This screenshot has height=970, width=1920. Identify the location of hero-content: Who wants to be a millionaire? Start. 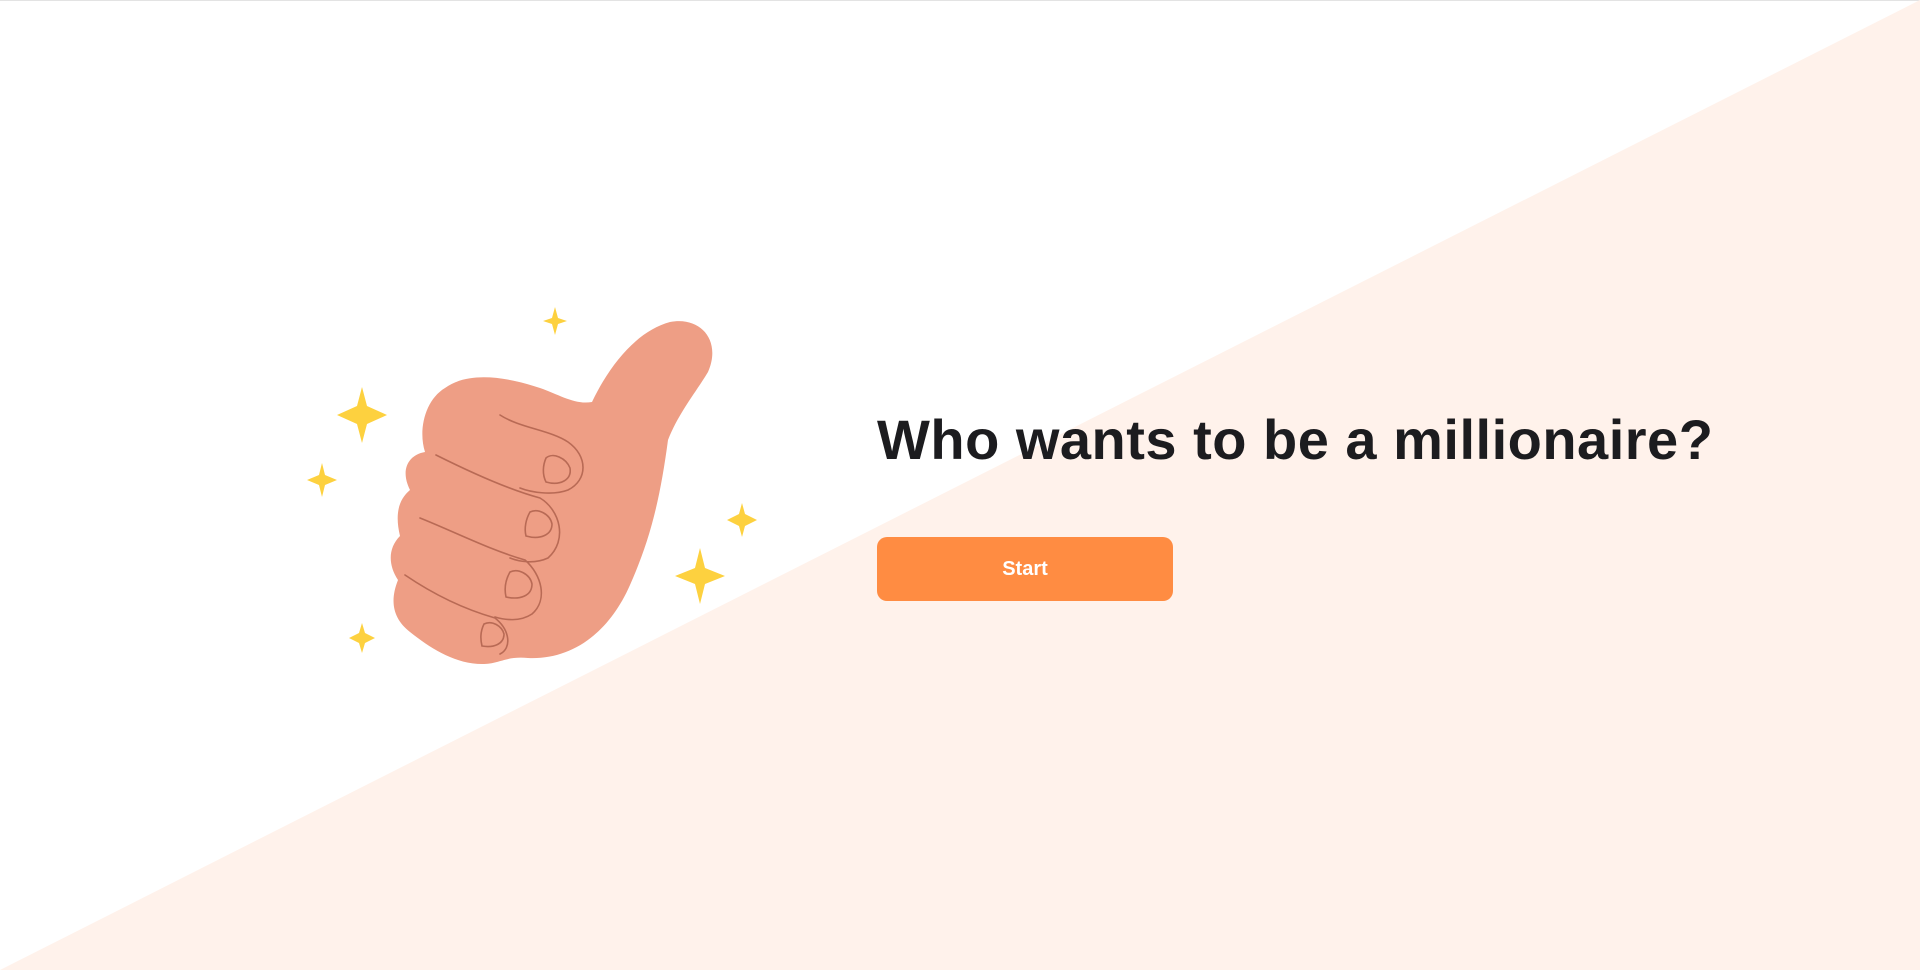
(1327, 504).